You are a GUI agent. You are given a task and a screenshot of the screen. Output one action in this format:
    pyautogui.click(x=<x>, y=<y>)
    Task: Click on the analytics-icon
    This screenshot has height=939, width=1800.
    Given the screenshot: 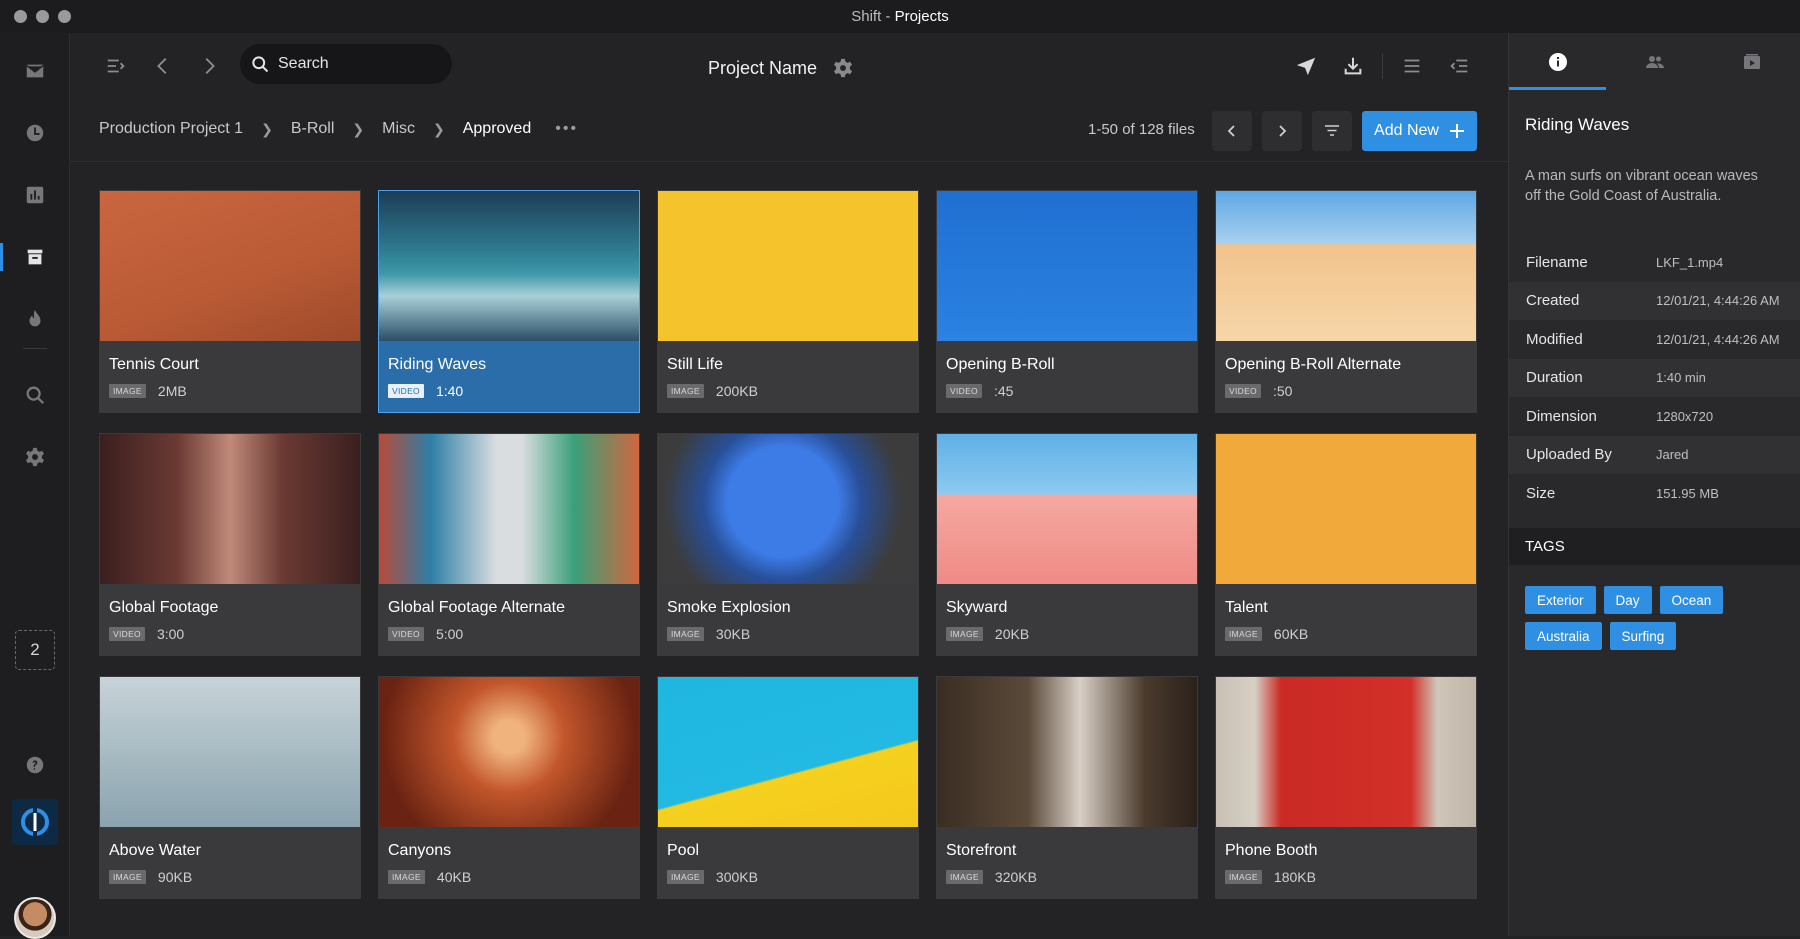 What is the action you would take?
    pyautogui.click(x=35, y=195)
    